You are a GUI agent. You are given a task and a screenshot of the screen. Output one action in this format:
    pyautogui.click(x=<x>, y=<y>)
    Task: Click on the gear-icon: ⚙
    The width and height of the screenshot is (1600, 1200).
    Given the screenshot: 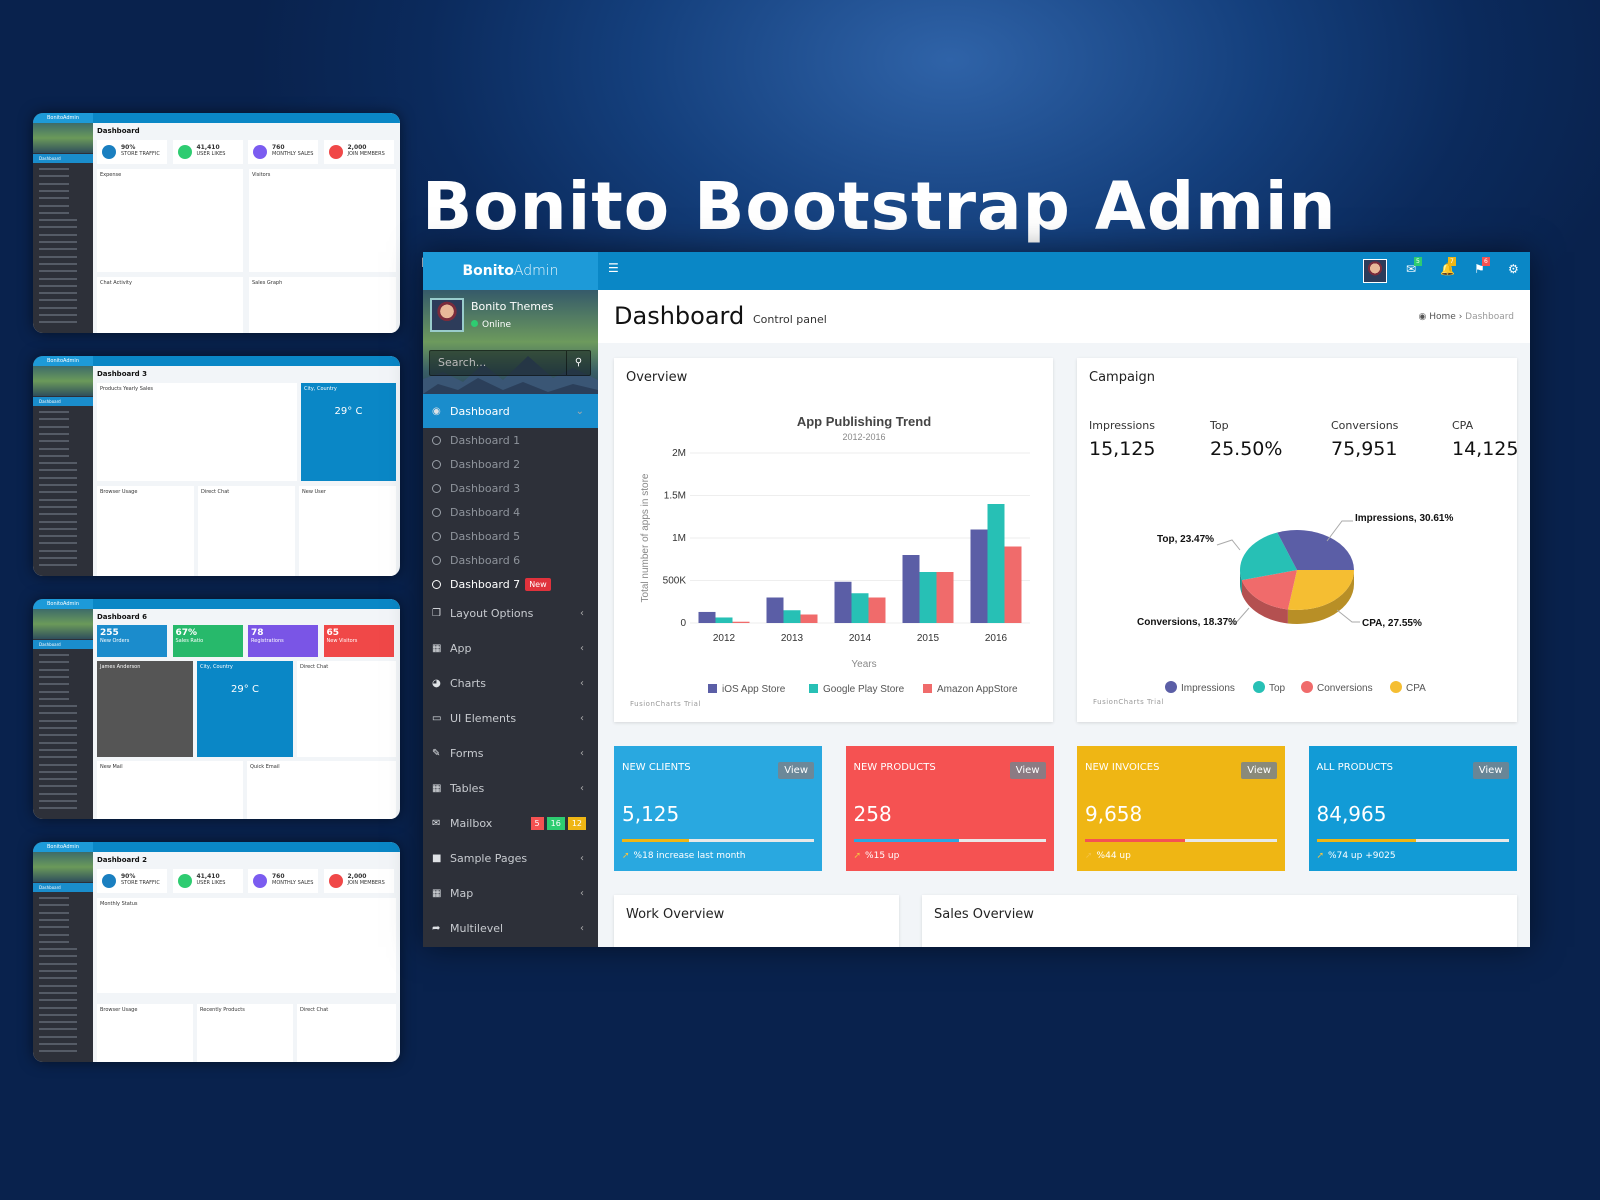 What is the action you would take?
    pyautogui.click(x=1513, y=269)
    